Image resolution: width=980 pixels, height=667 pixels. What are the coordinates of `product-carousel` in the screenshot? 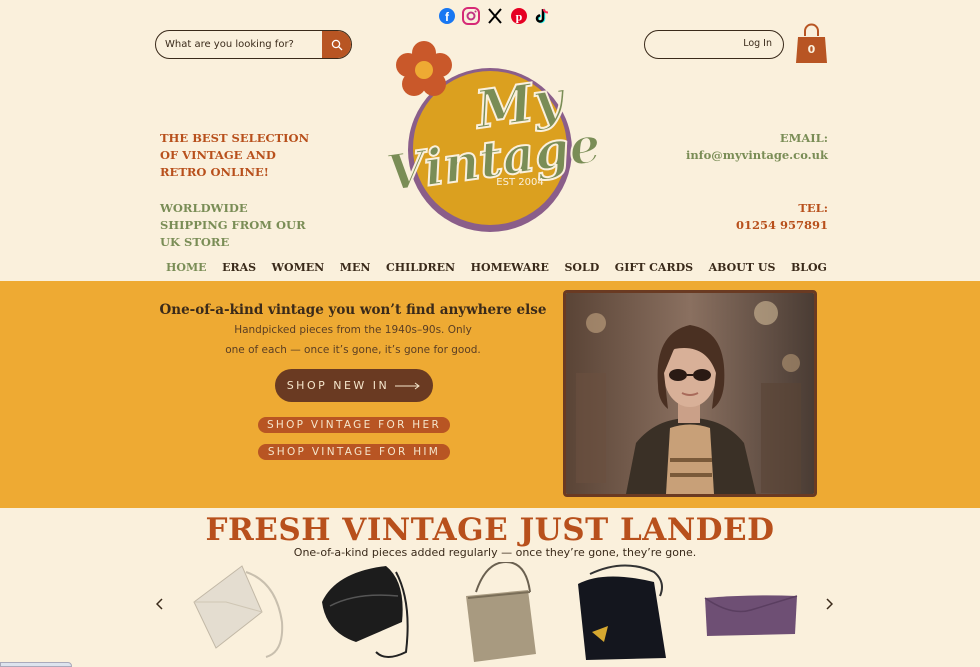 It's located at (496, 613).